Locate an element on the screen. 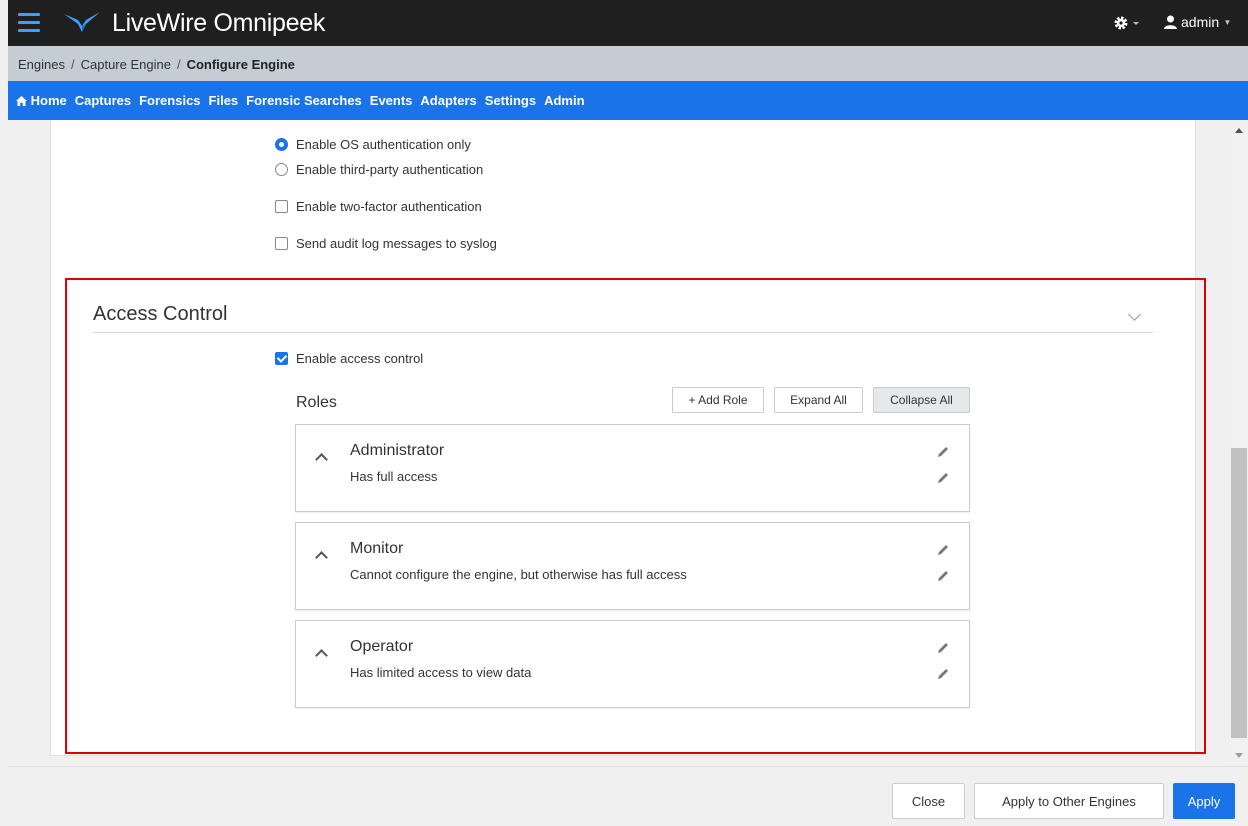  access-control-label: Enable access control is located at coordinates (360, 358).